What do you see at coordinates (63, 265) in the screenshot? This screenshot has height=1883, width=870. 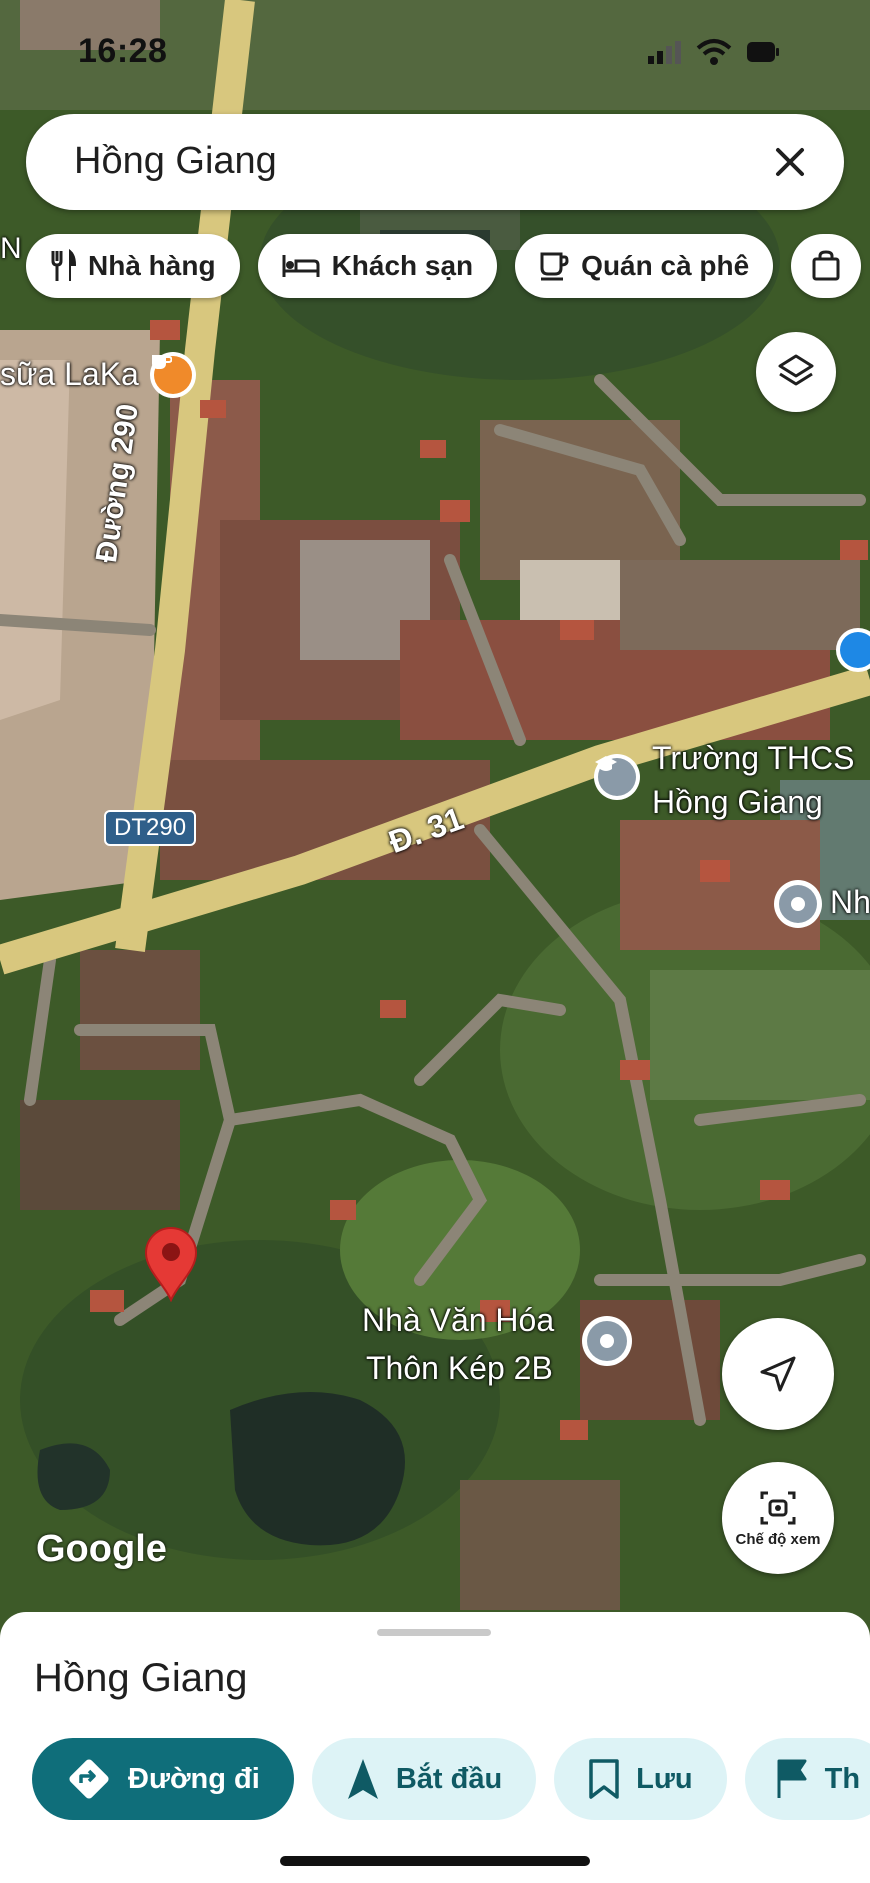 I see `fork-knife-icon` at bounding box center [63, 265].